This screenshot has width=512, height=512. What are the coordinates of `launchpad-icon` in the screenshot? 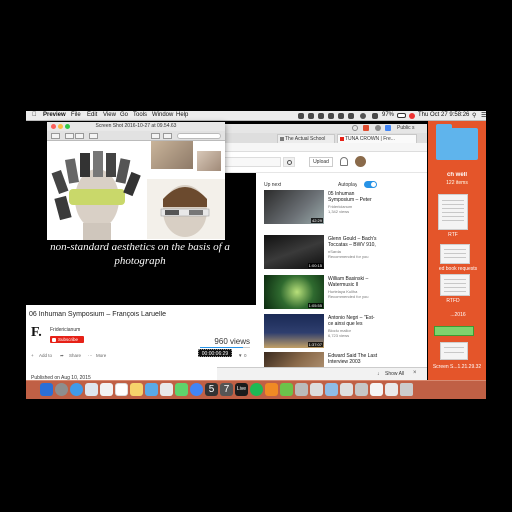 It's located at (61, 389).